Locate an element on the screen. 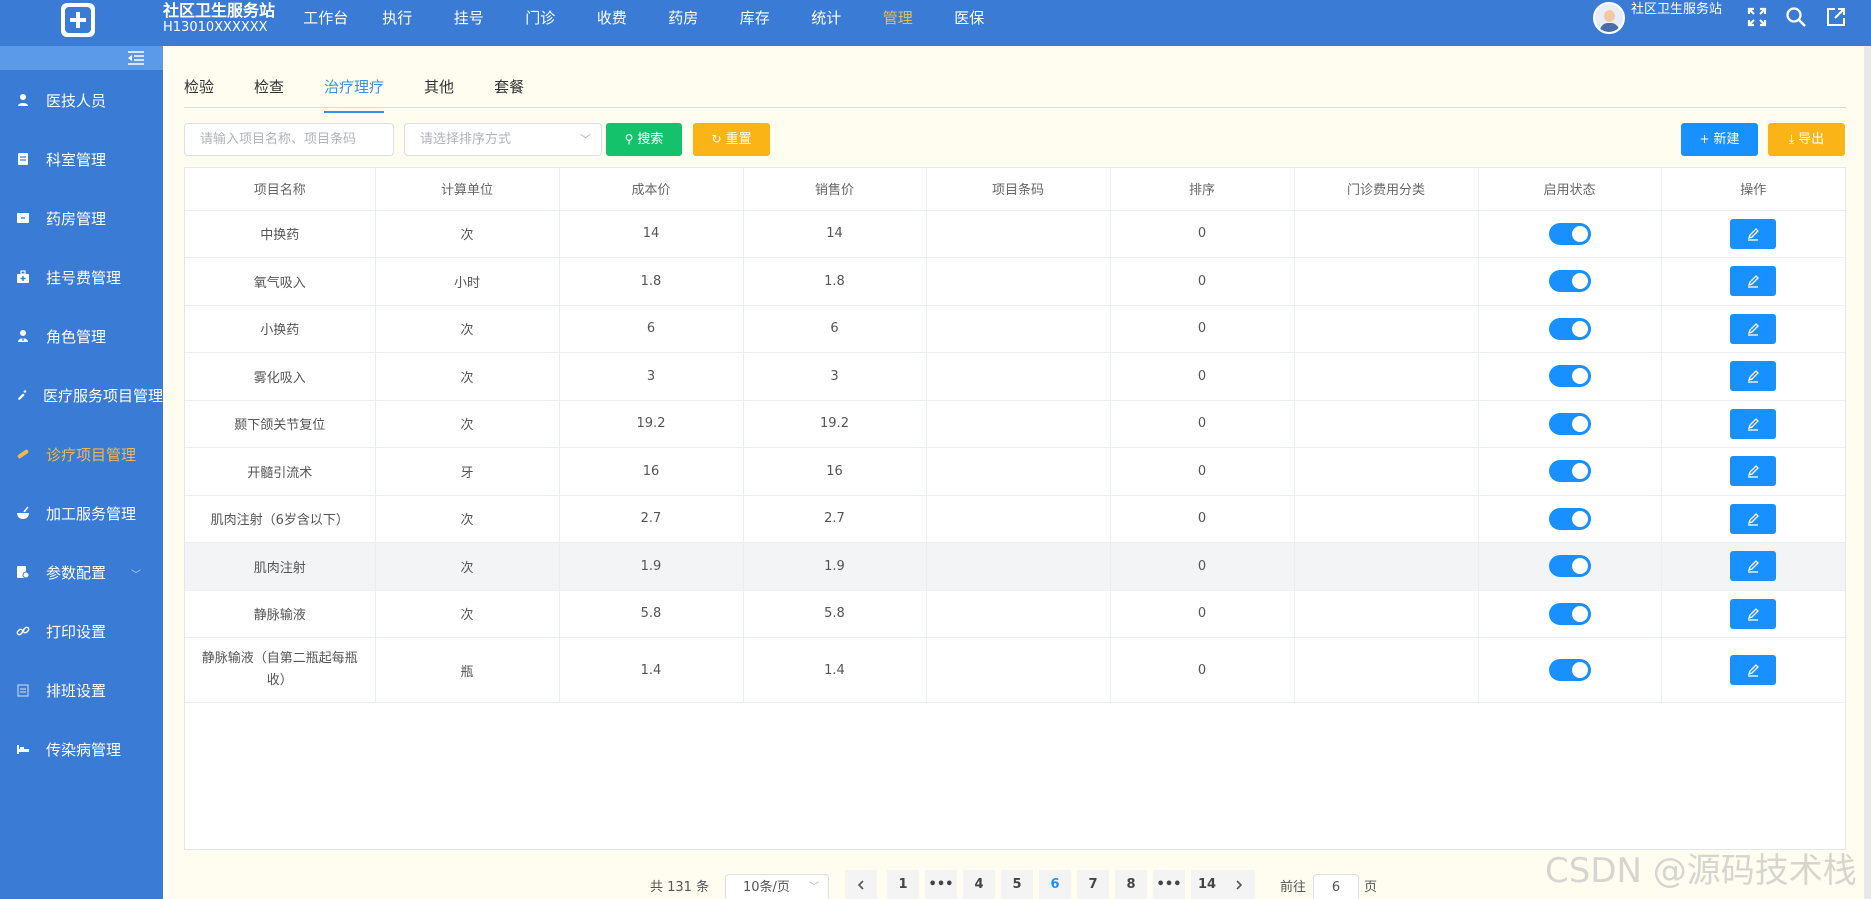 The height and width of the screenshot is (899, 1871). new-button: + 新建 is located at coordinates (1719, 139).